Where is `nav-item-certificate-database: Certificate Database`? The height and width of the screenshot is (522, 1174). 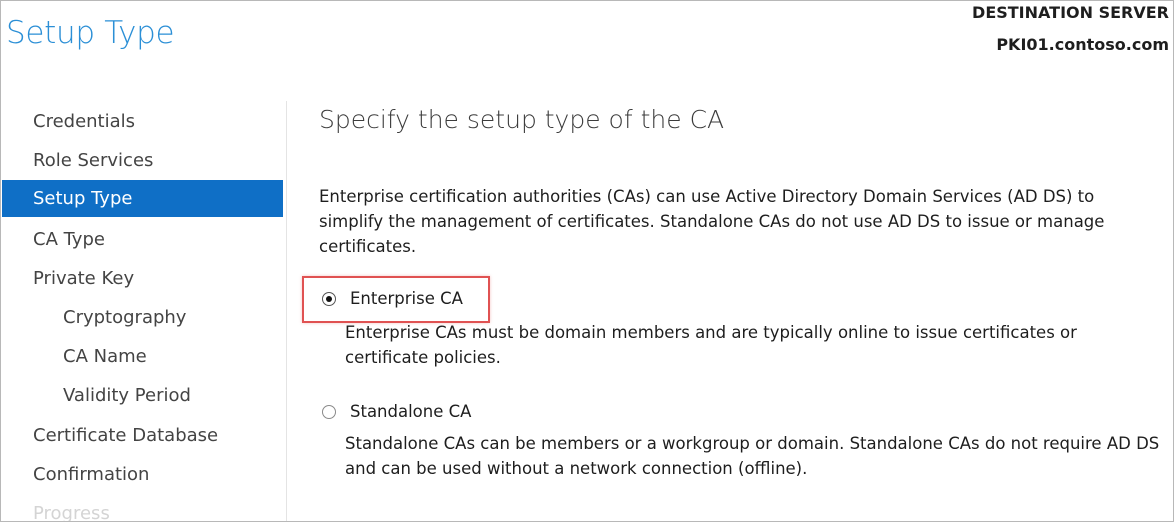 nav-item-certificate-database: Certificate Database is located at coordinates (142, 435).